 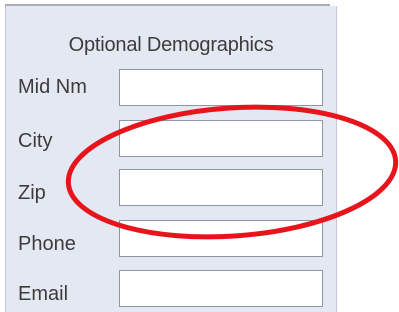 I want to click on mid-name-input, so click(x=221, y=87).